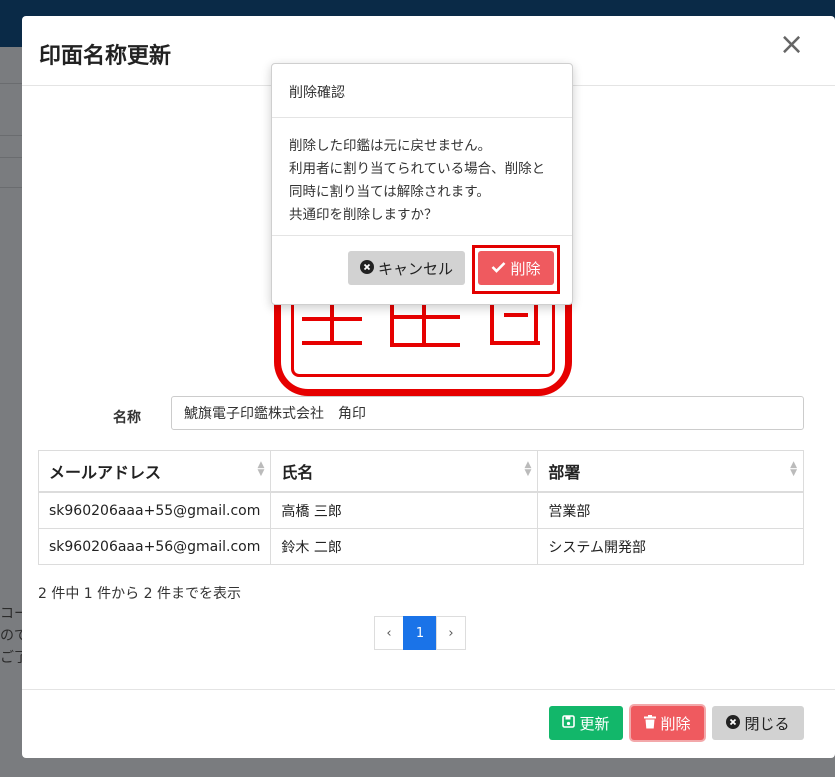  Describe the element at coordinates (650, 723) in the screenshot. I see `trash-icon` at that location.